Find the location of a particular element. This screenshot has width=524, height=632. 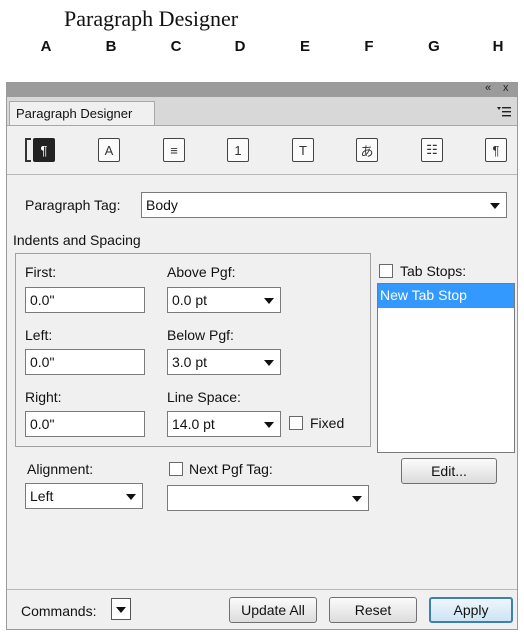

callout-b: B is located at coordinates (111, 46).